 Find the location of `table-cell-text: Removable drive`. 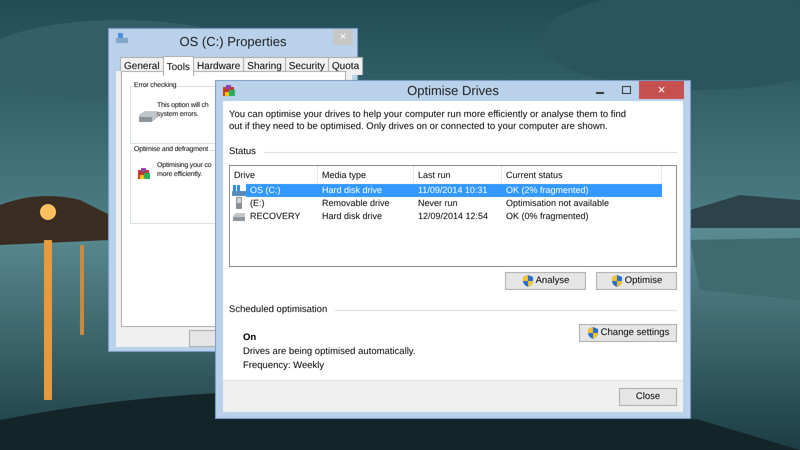

table-cell-text: Removable drive is located at coordinates (356, 203).